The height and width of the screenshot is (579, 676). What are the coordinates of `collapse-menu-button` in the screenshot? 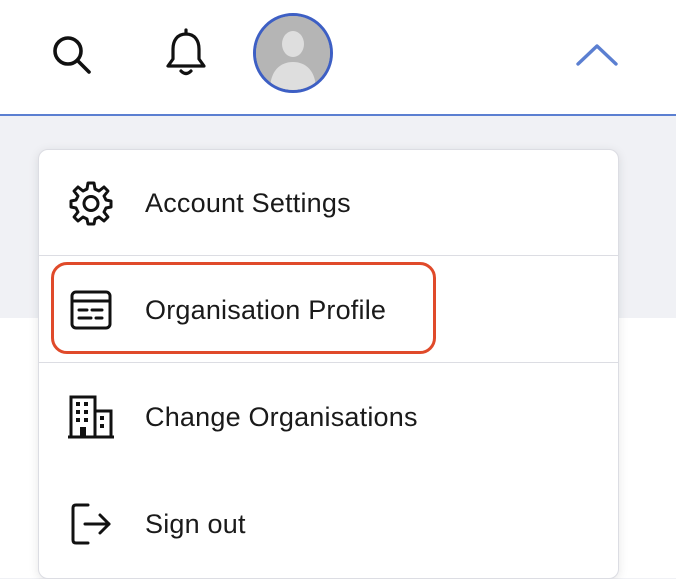 It's located at (597, 55).